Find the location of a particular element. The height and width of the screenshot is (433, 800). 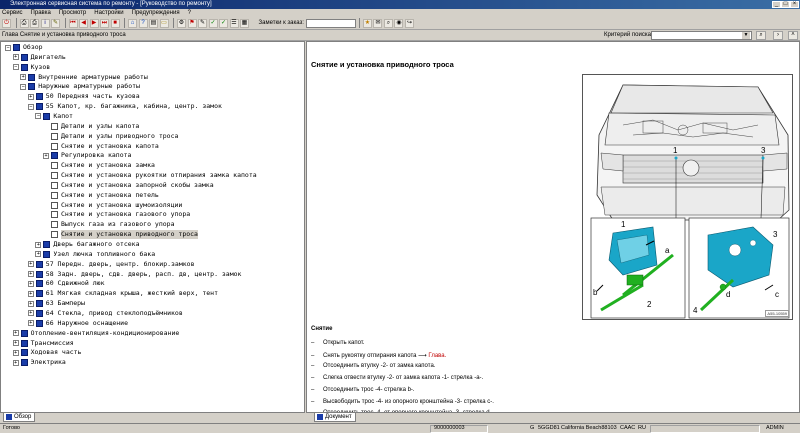

document-button: ▤ is located at coordinates (153, 23).